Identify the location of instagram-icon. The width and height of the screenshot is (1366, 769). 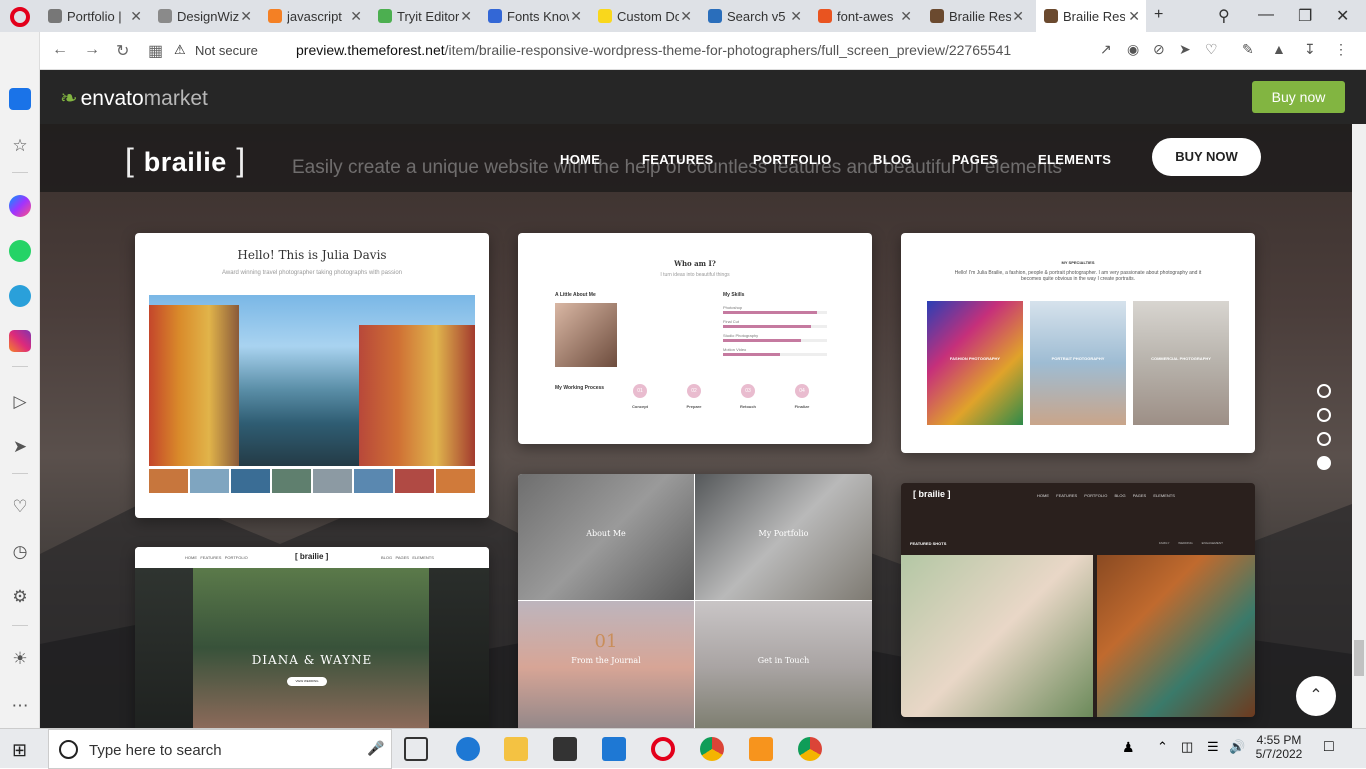
(20, 341).